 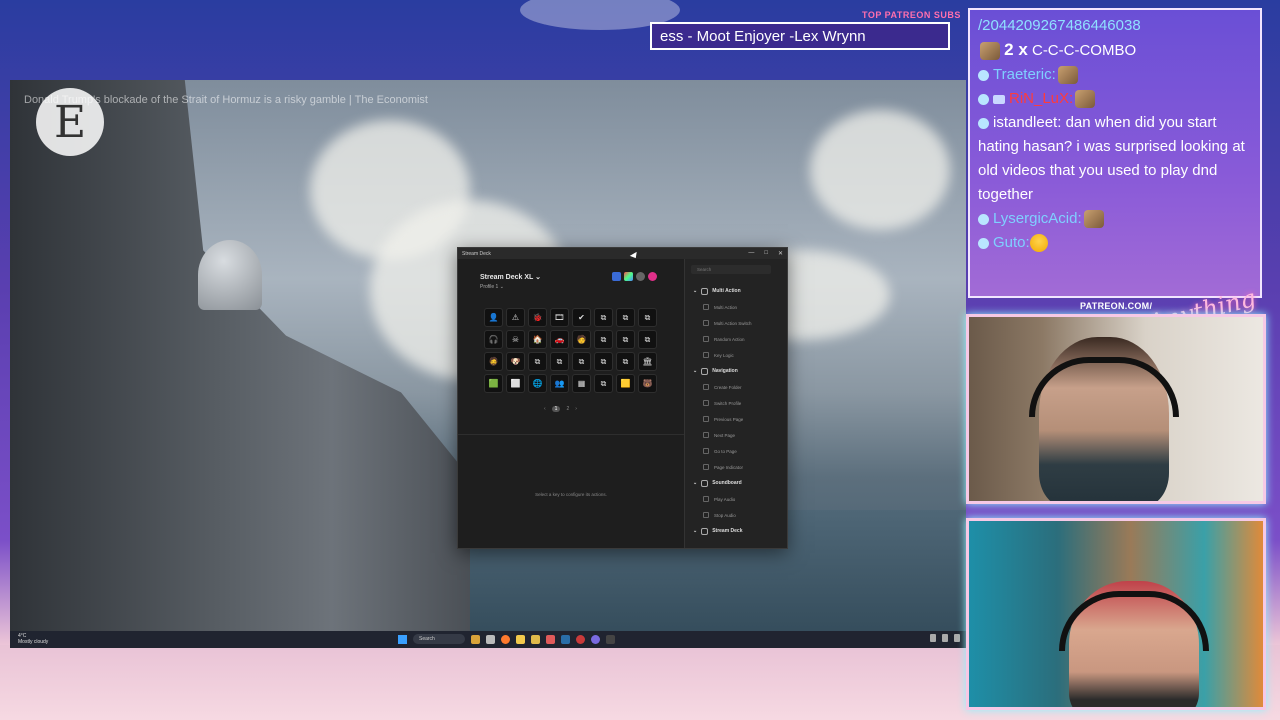 I want to click on window-controls: — □ ✕, so click(x=765, y=253).